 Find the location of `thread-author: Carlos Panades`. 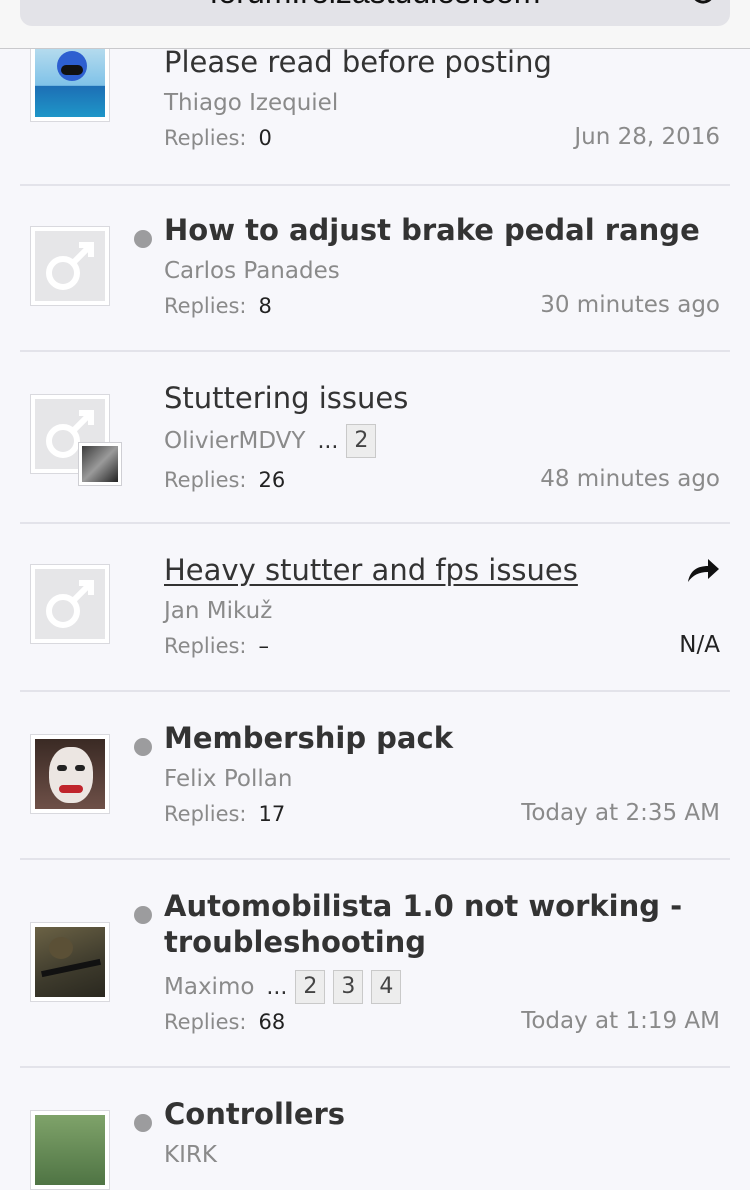

thread-author: Carlos Panades is located at coordinates (252, 271).